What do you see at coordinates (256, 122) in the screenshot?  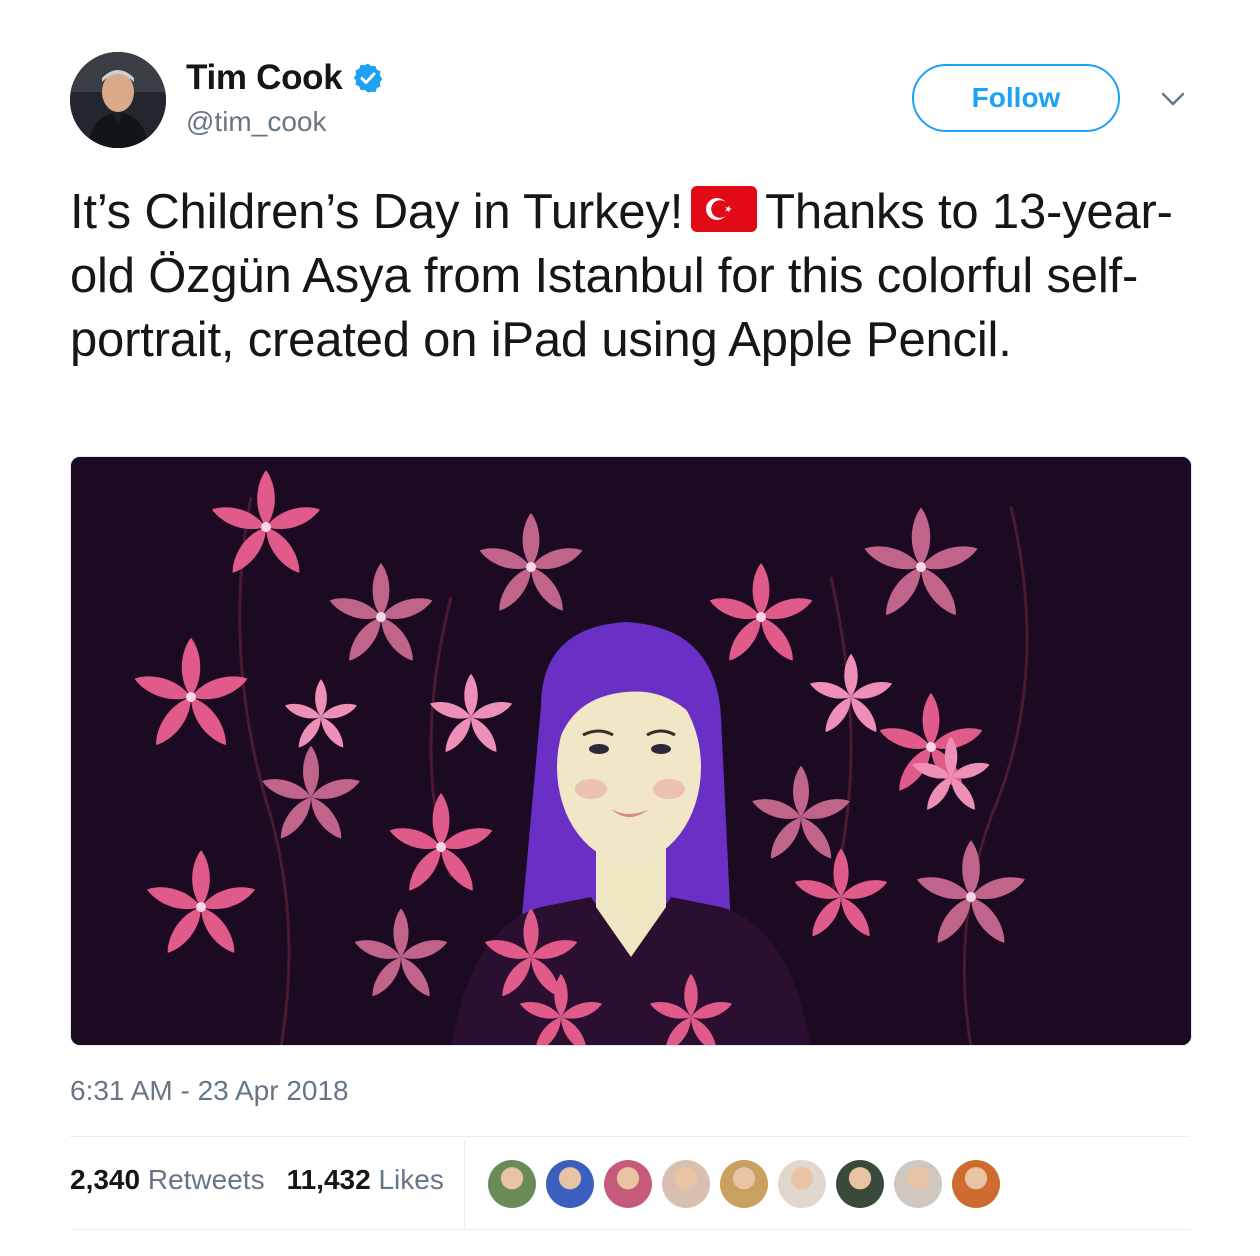 I see `author-handle: @tim_cook` at bounding box center [256, 122].